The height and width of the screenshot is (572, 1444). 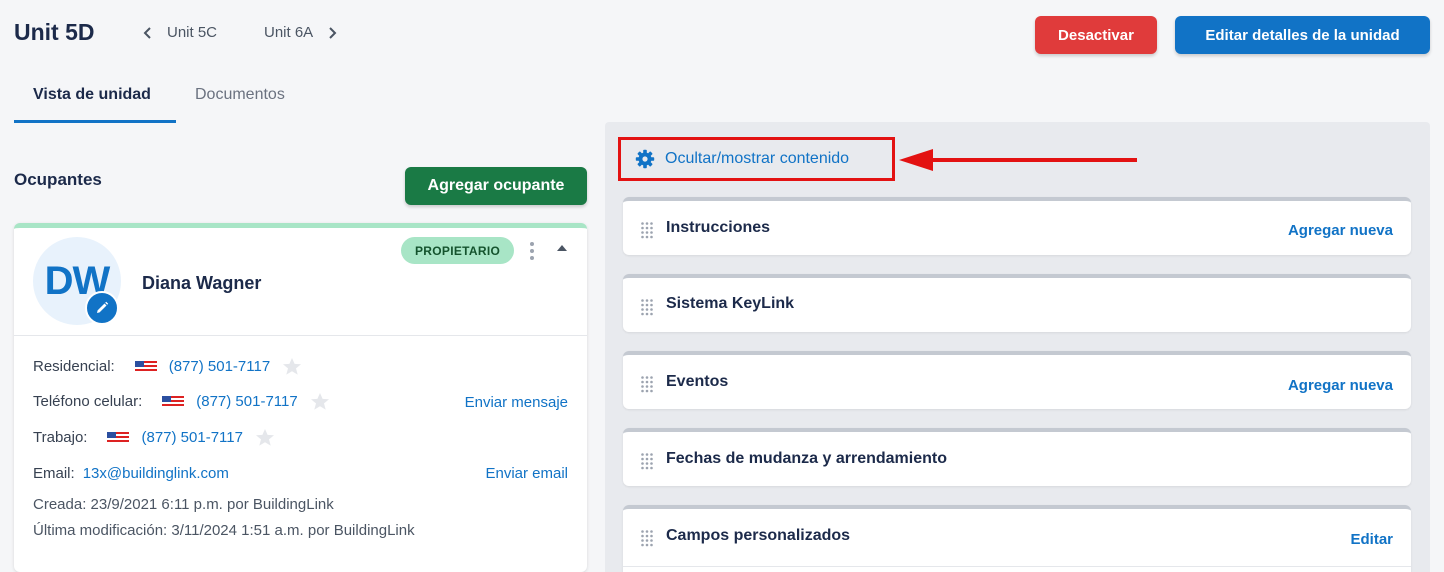 What do you see at coordinates (458, 250) in the screenshot?
I see `role-badge: PROPIETARIO` at bounding box center [458, 250].